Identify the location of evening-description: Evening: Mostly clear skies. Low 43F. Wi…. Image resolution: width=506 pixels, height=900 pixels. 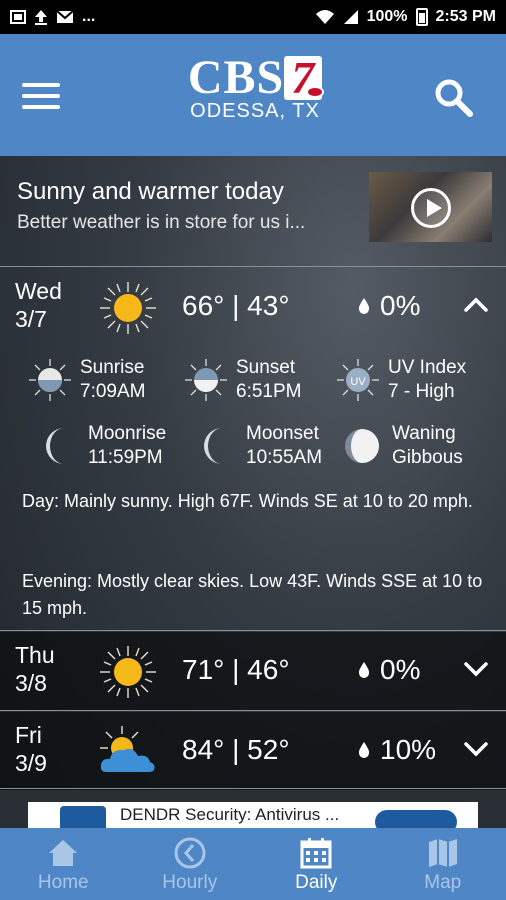
(252, 594).